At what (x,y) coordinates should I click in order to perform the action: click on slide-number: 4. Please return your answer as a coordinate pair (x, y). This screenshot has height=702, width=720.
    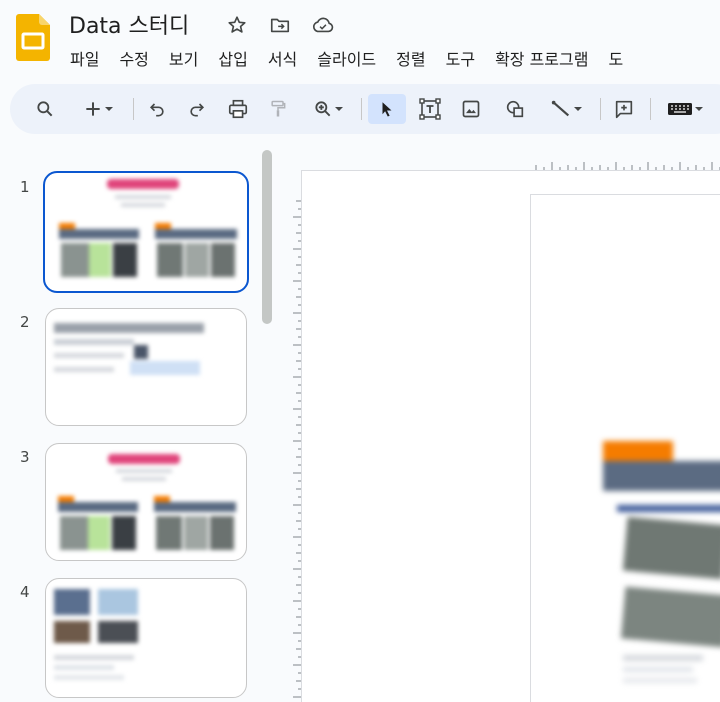
    Looking at the image, I should click on (25, 592).